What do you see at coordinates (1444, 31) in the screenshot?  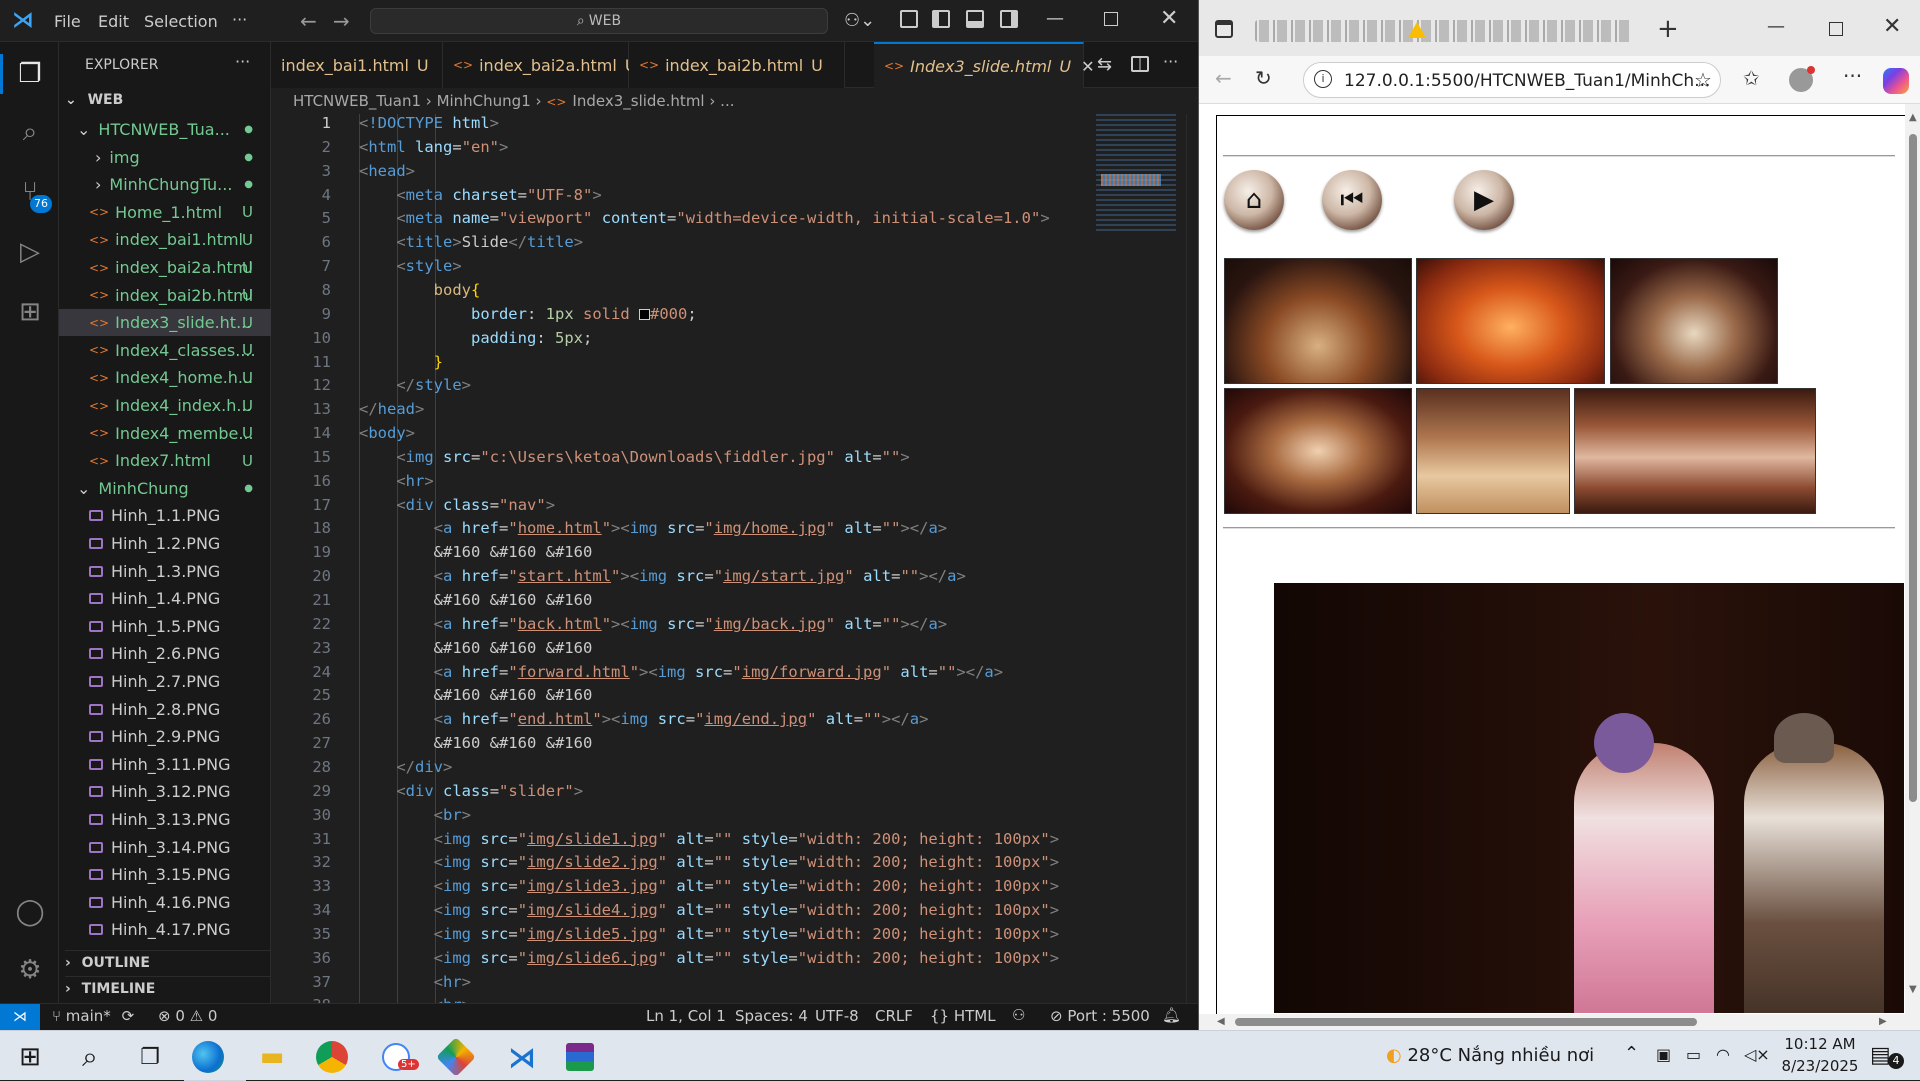 I see `pinned-tabs-strip` at bounding box center [1444, 31].